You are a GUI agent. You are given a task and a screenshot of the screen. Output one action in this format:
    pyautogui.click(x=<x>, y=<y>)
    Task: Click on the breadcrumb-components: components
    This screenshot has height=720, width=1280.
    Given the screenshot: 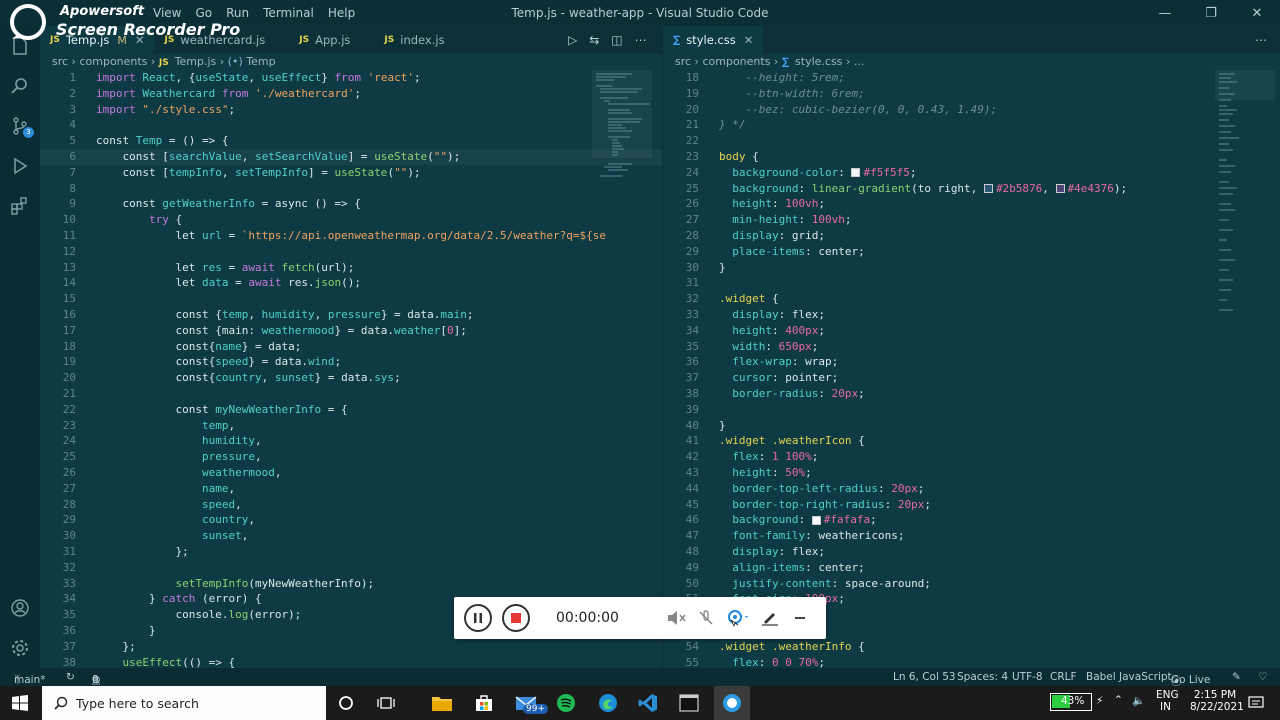 What is the action you would take?
    pyautogui.click(x=736, y=61)
    